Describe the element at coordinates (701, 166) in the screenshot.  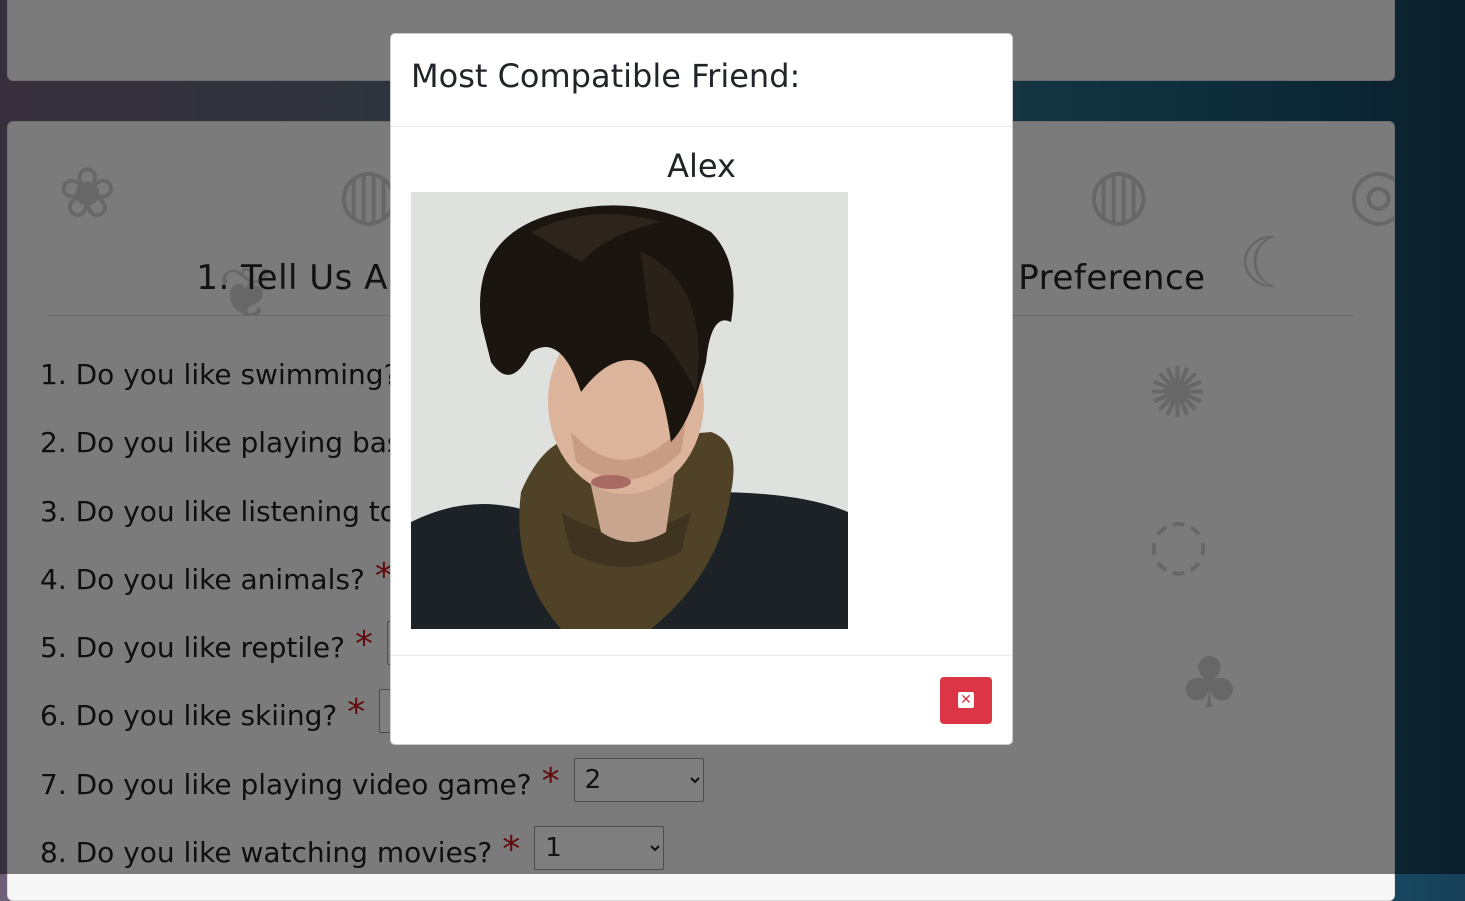
I see `friend-name: Alex` at that location.